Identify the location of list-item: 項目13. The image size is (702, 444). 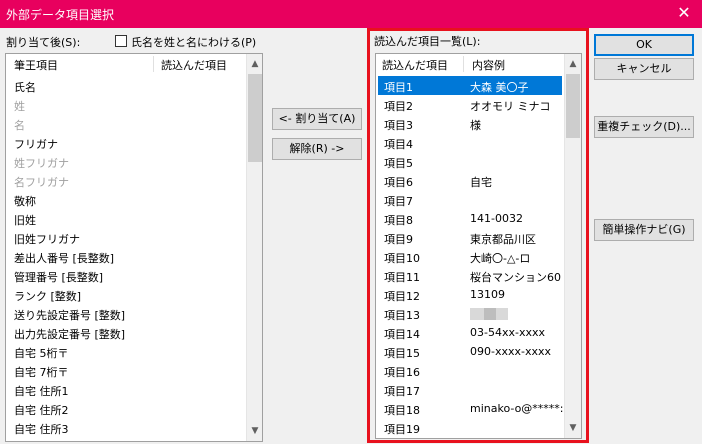
(470, 313).